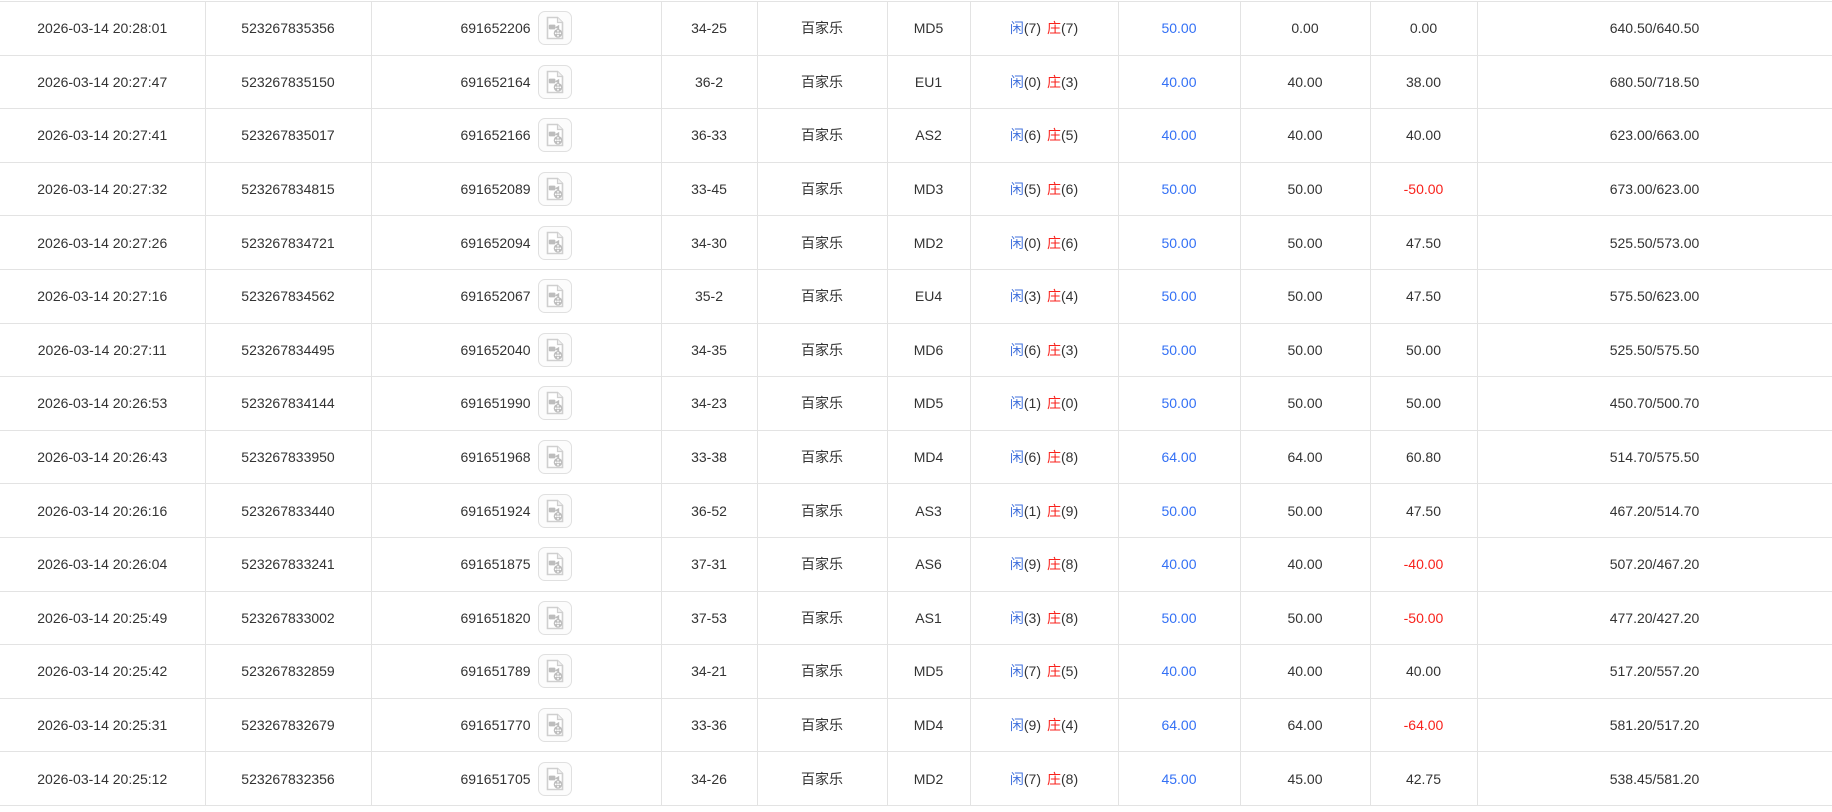  What do you see at coordinates (1179, 725) in the screenshot?
I see `bet-amount-cell: 64.00` at bounding box center [1179, 725].